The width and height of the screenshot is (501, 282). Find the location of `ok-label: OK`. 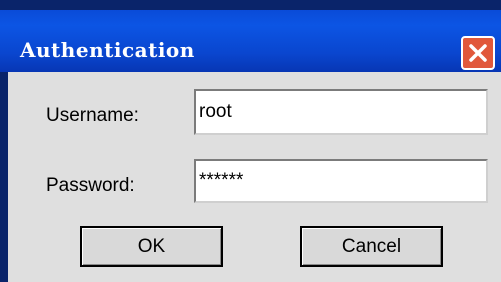

ok-label: OK is located at coordinates (151, 246).